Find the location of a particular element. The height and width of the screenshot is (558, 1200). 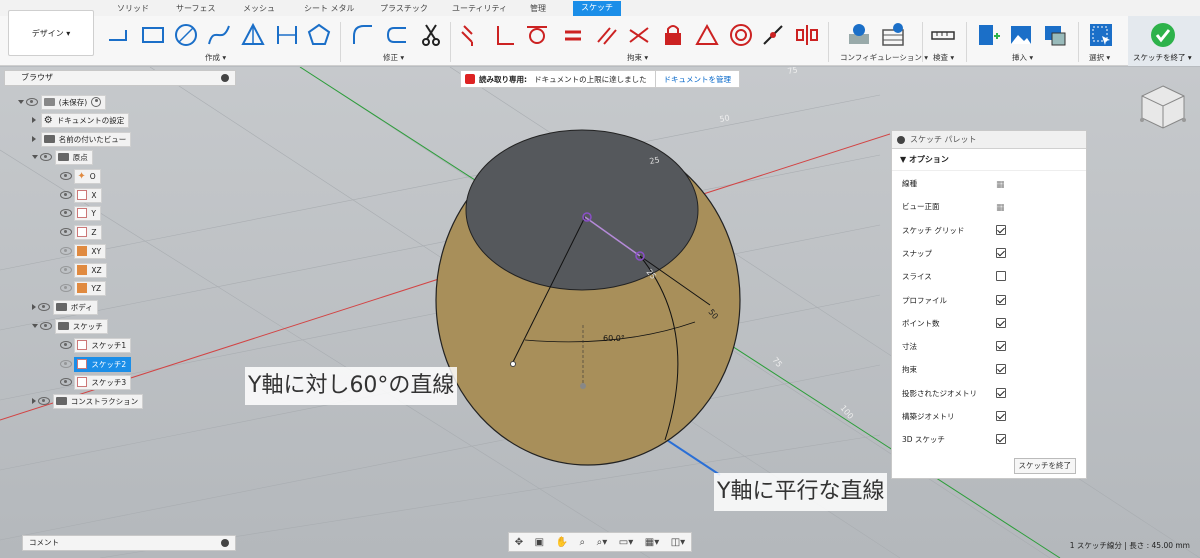

browser-item-root: (未保存) is located at coordinates (62, 102).